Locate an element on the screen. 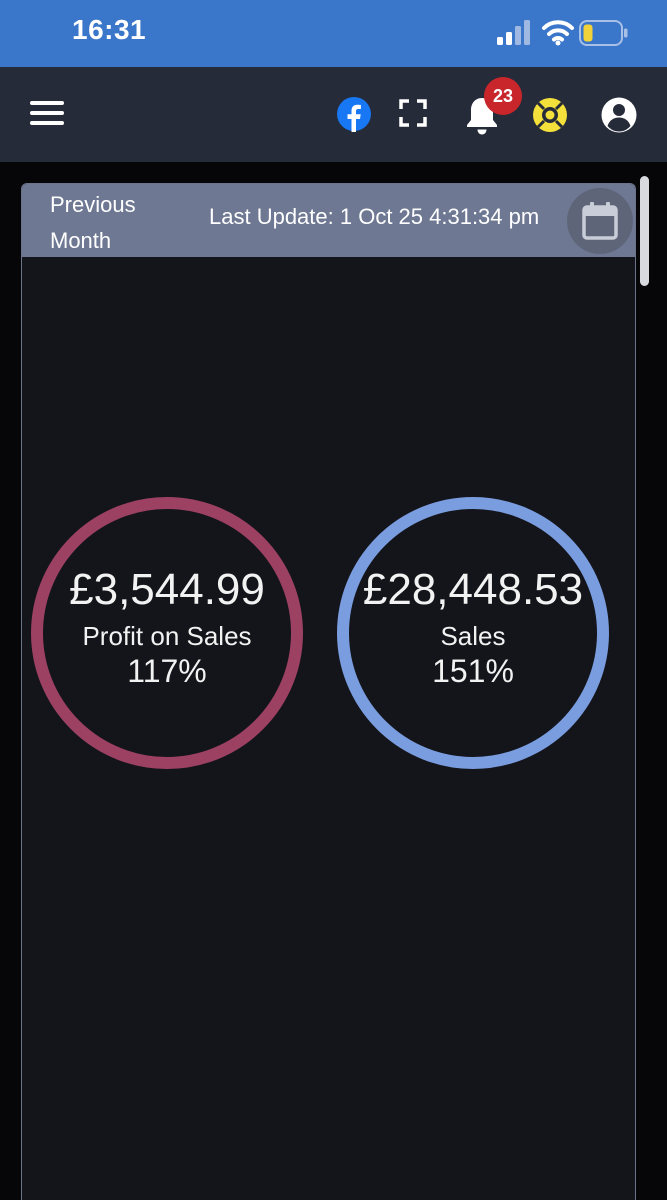  app-bar: 23 is located at coordinates (333, 114).